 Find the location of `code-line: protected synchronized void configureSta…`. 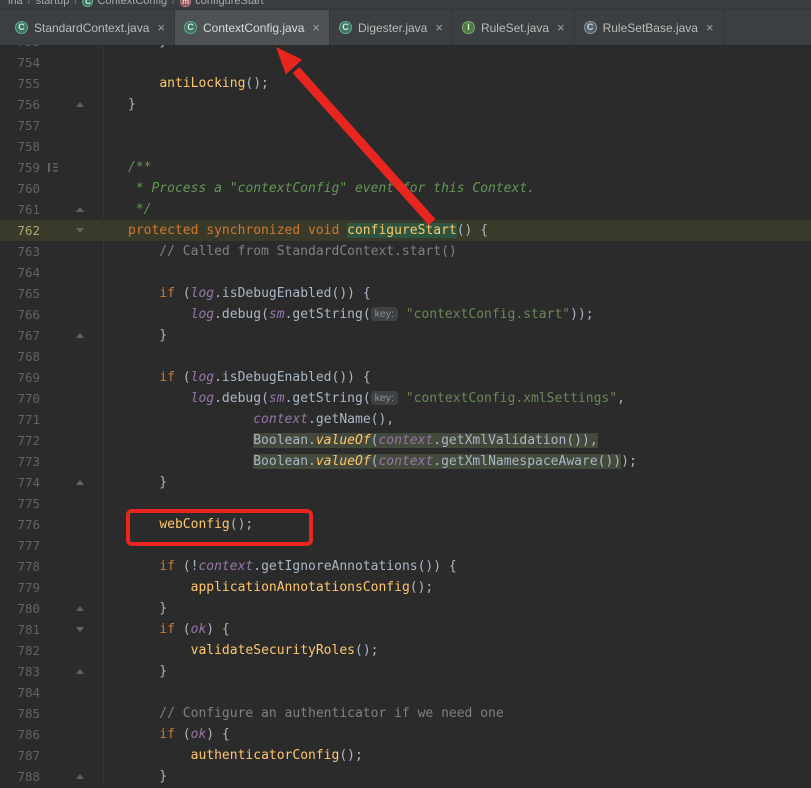

code-line: protected synchronized void configureSta… is located at coordinates (457, 230).